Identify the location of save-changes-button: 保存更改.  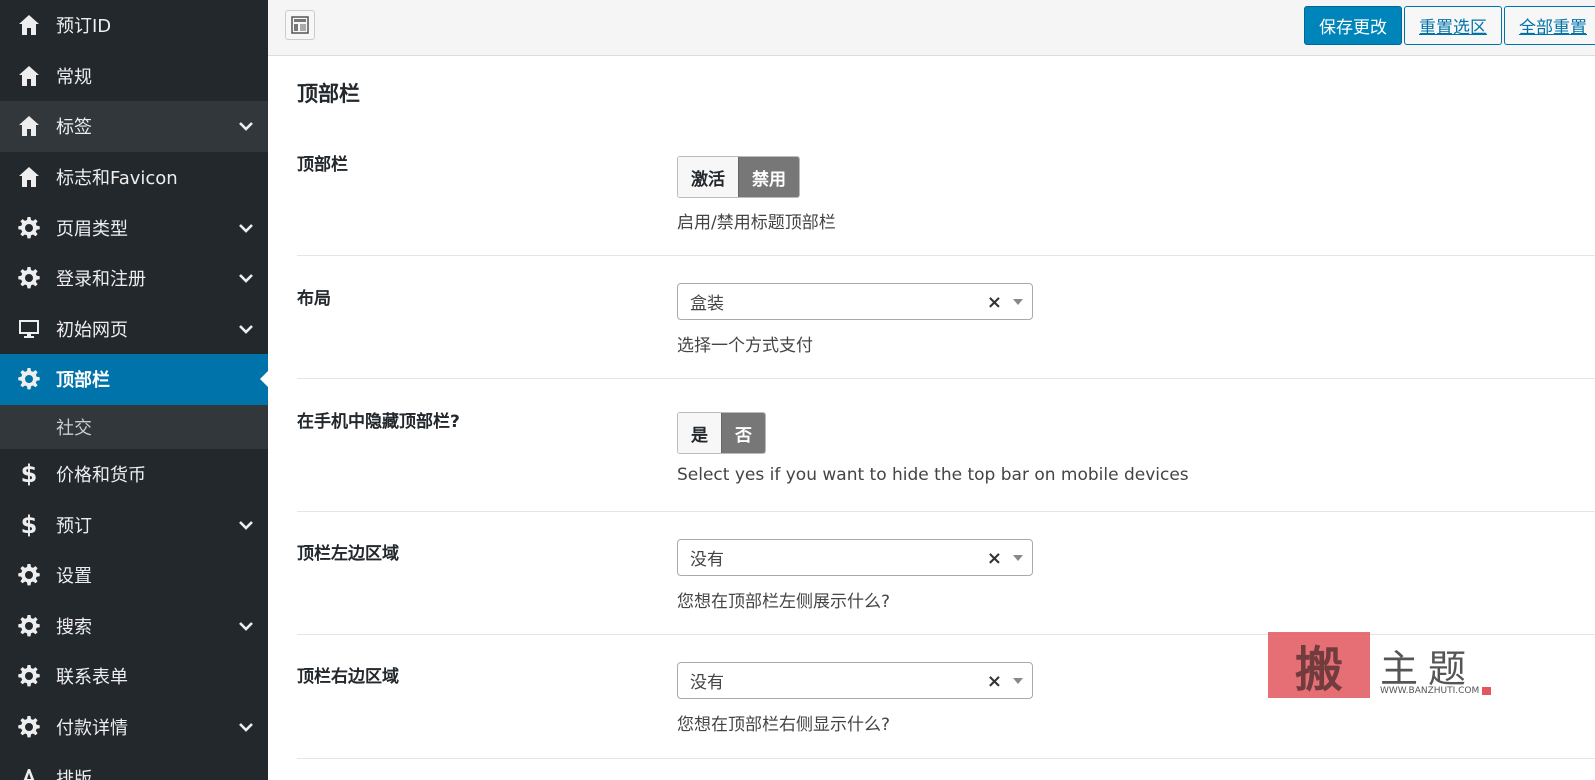
(1353, 25).